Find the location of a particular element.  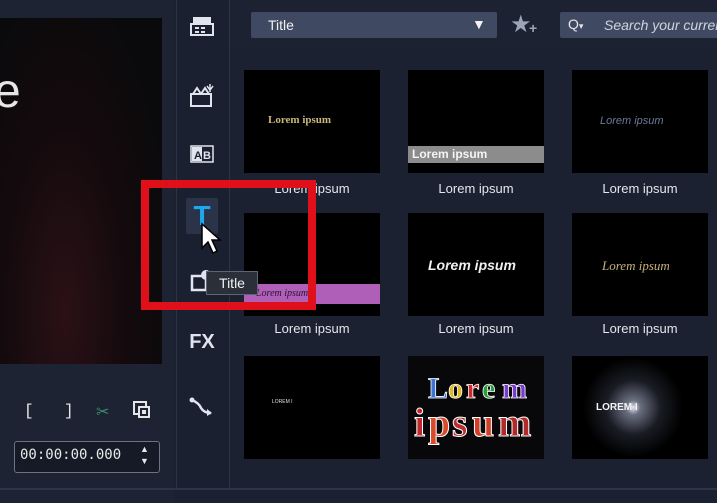

enlarge-preview-icon is located at coordinates (142, 410).